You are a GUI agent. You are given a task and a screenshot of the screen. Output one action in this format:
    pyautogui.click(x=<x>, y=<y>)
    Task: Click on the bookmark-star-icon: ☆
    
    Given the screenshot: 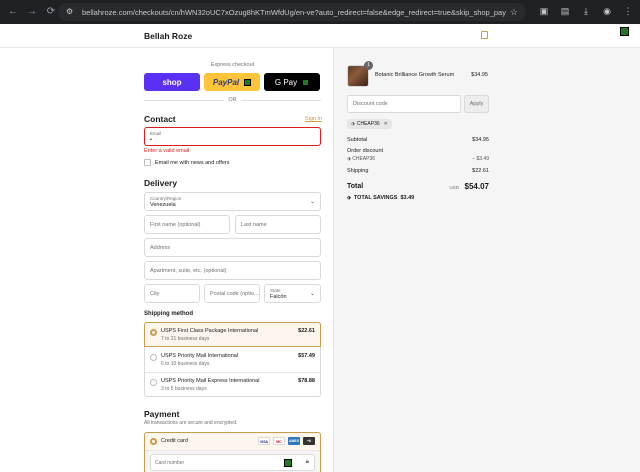 What is the action you would take?
    pyautogui.click(x=514, y=12)
    